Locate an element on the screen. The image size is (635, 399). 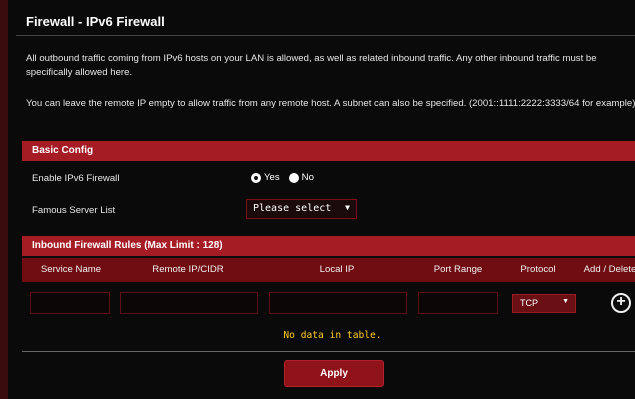
radio-no is located at coordinates (293, 177).